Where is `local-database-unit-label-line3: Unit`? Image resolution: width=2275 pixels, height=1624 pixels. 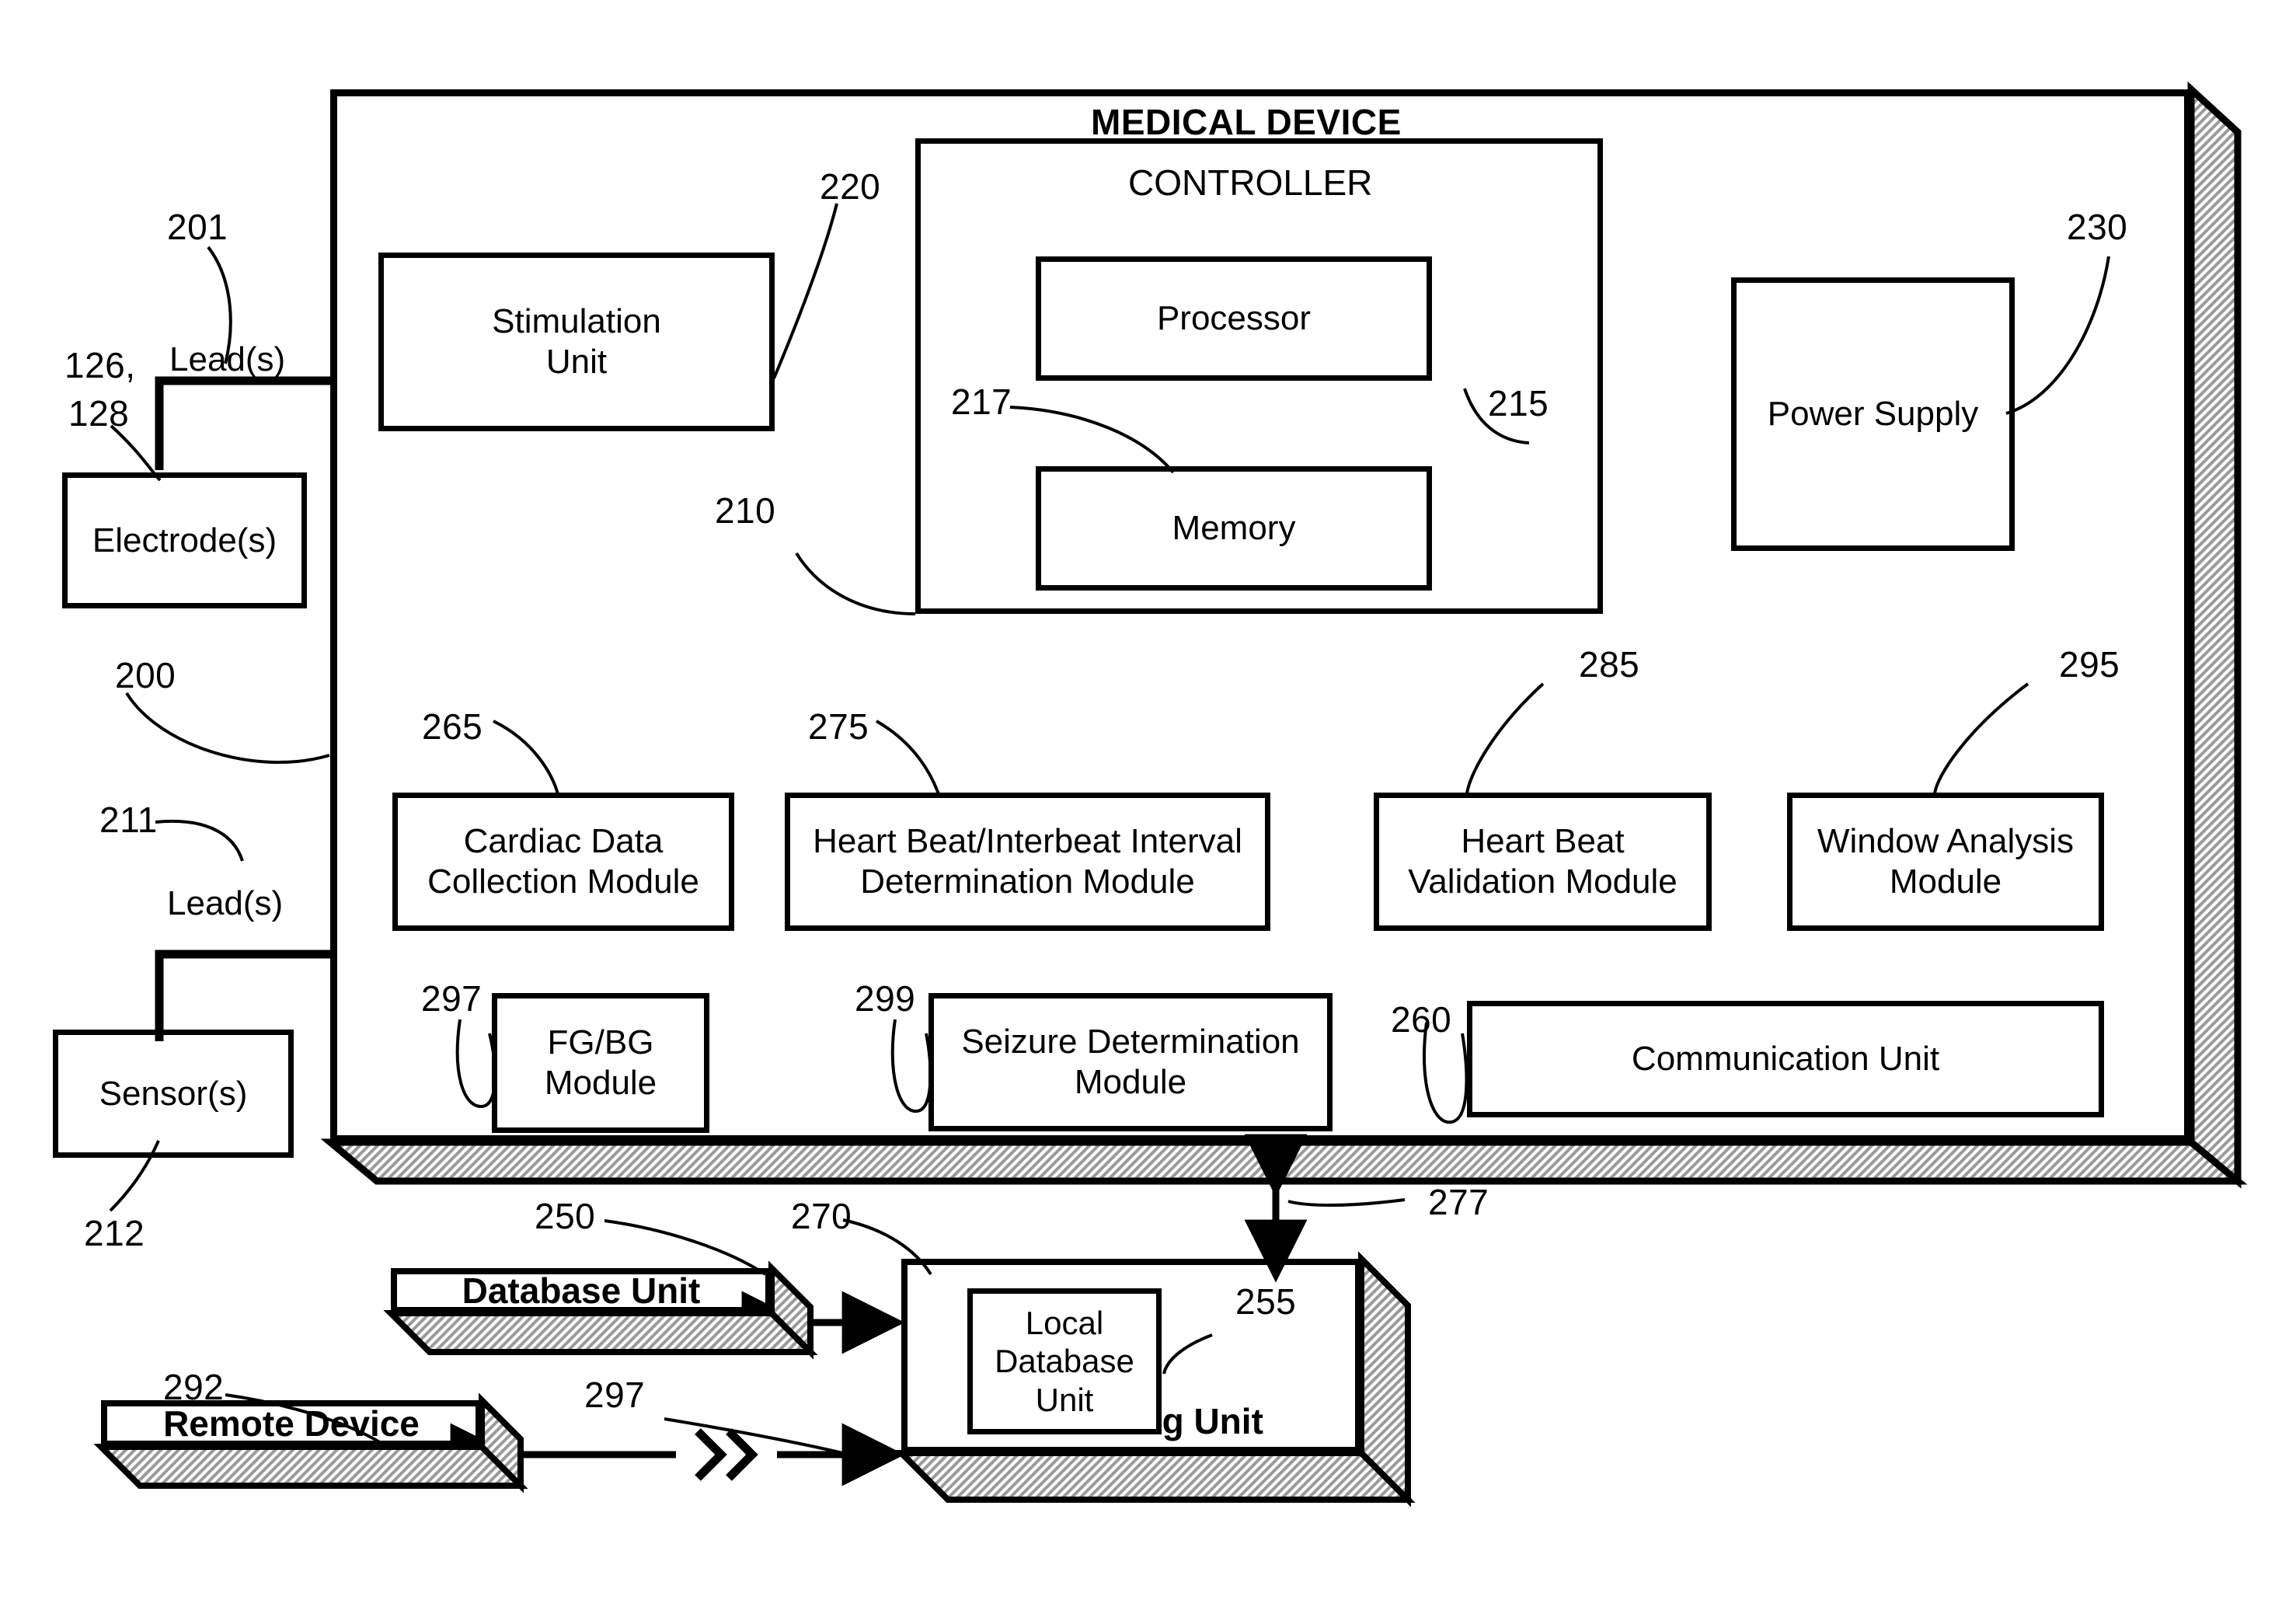 local-database-unit-label-line3: Unit is located at coordinates (1064, 1399).